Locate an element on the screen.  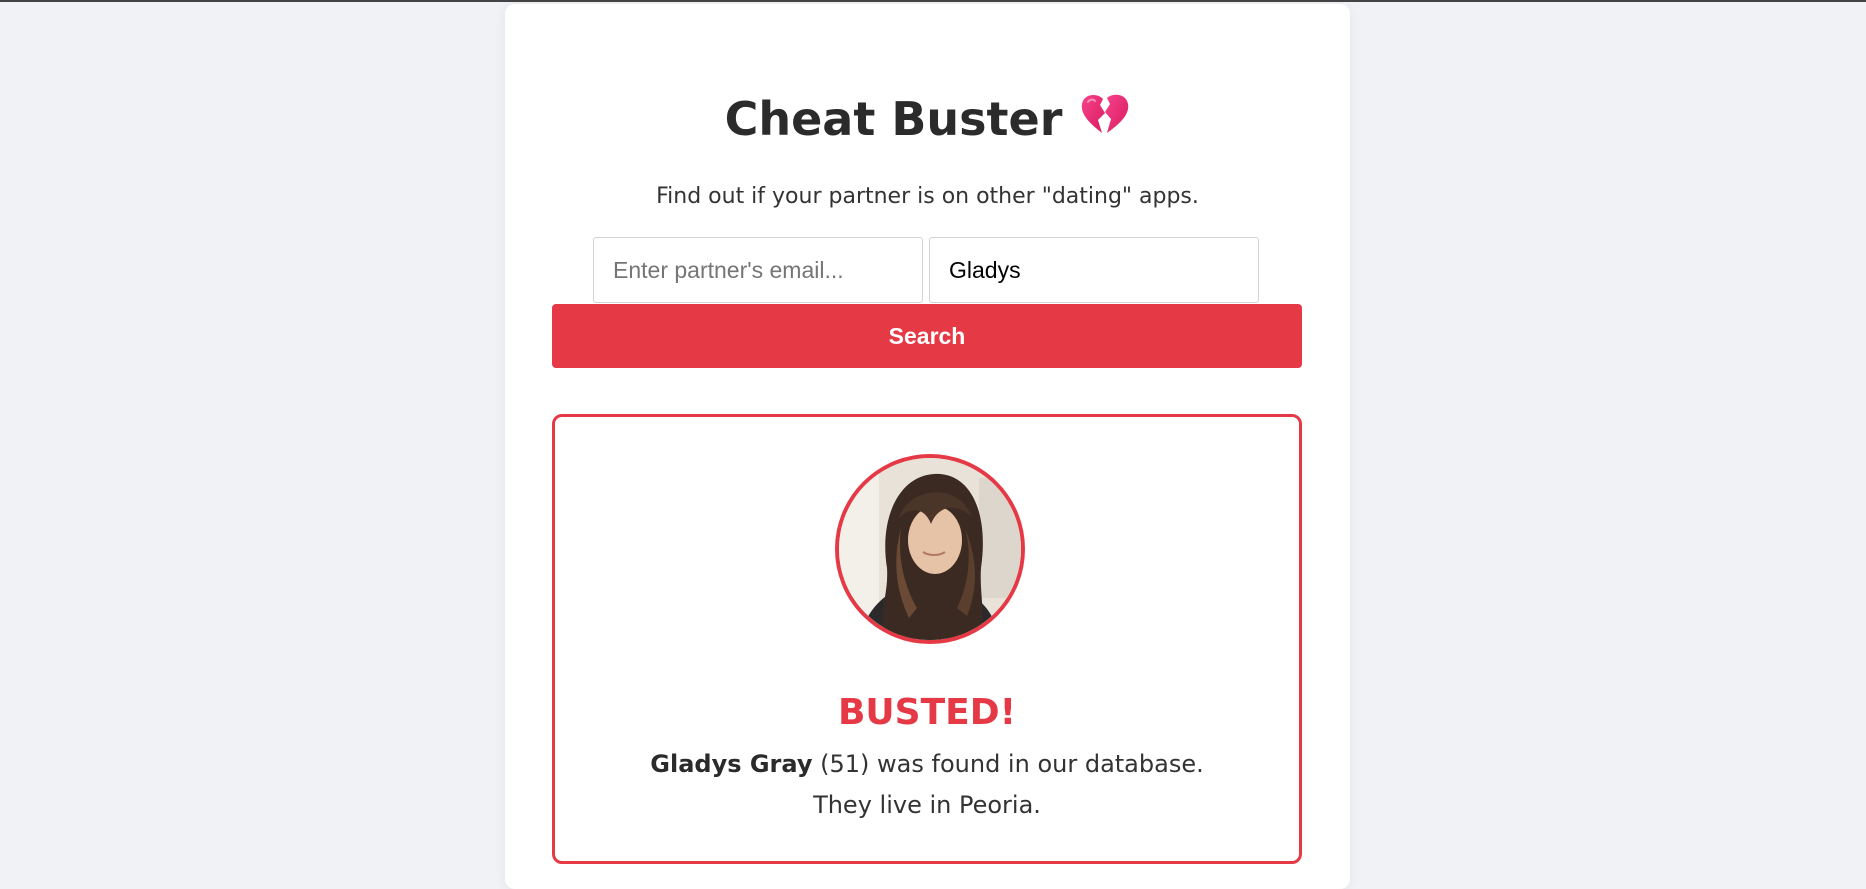
found-text: was found in our database. is located at coordinates (1040, 764).